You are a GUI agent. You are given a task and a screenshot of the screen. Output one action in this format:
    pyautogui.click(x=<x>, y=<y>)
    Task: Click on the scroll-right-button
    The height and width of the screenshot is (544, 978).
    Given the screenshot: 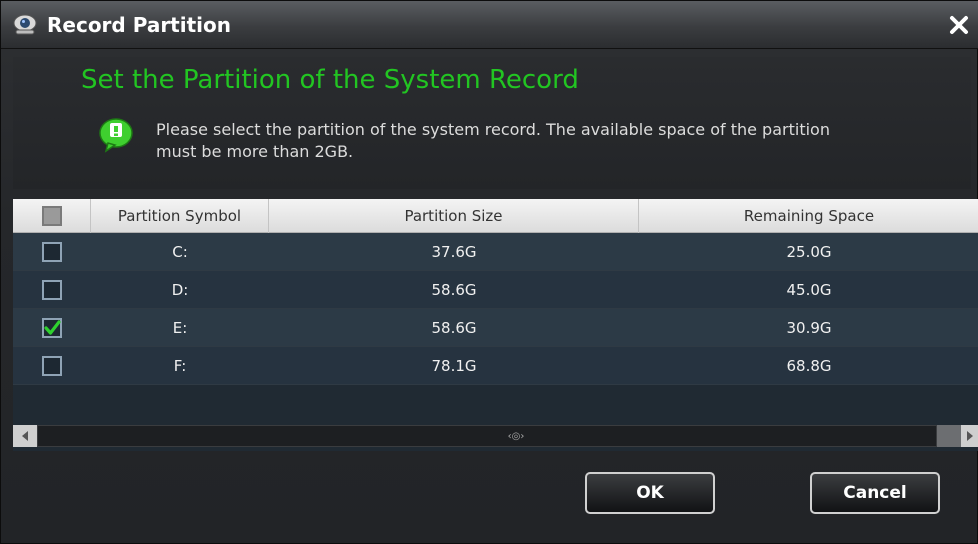 What is the action you would take?
    pyautogui.click(x=969, y=436)
    